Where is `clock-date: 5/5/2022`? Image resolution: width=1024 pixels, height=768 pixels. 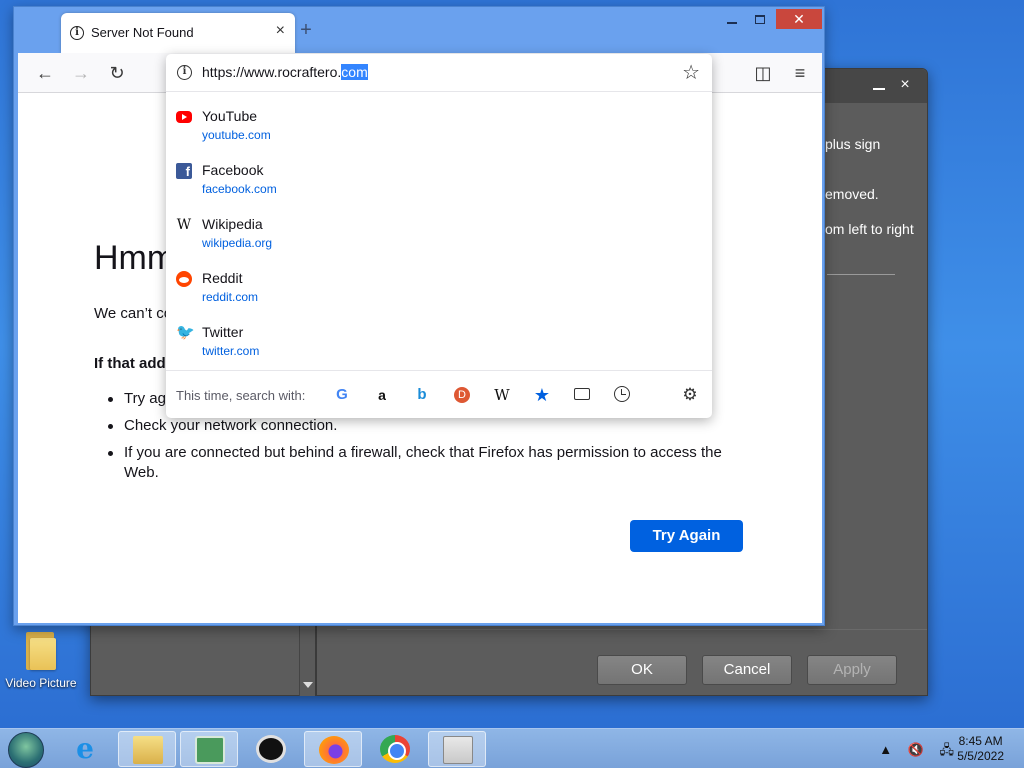
clock-date: 5/5/2022 is located at coordinates (980, 756).